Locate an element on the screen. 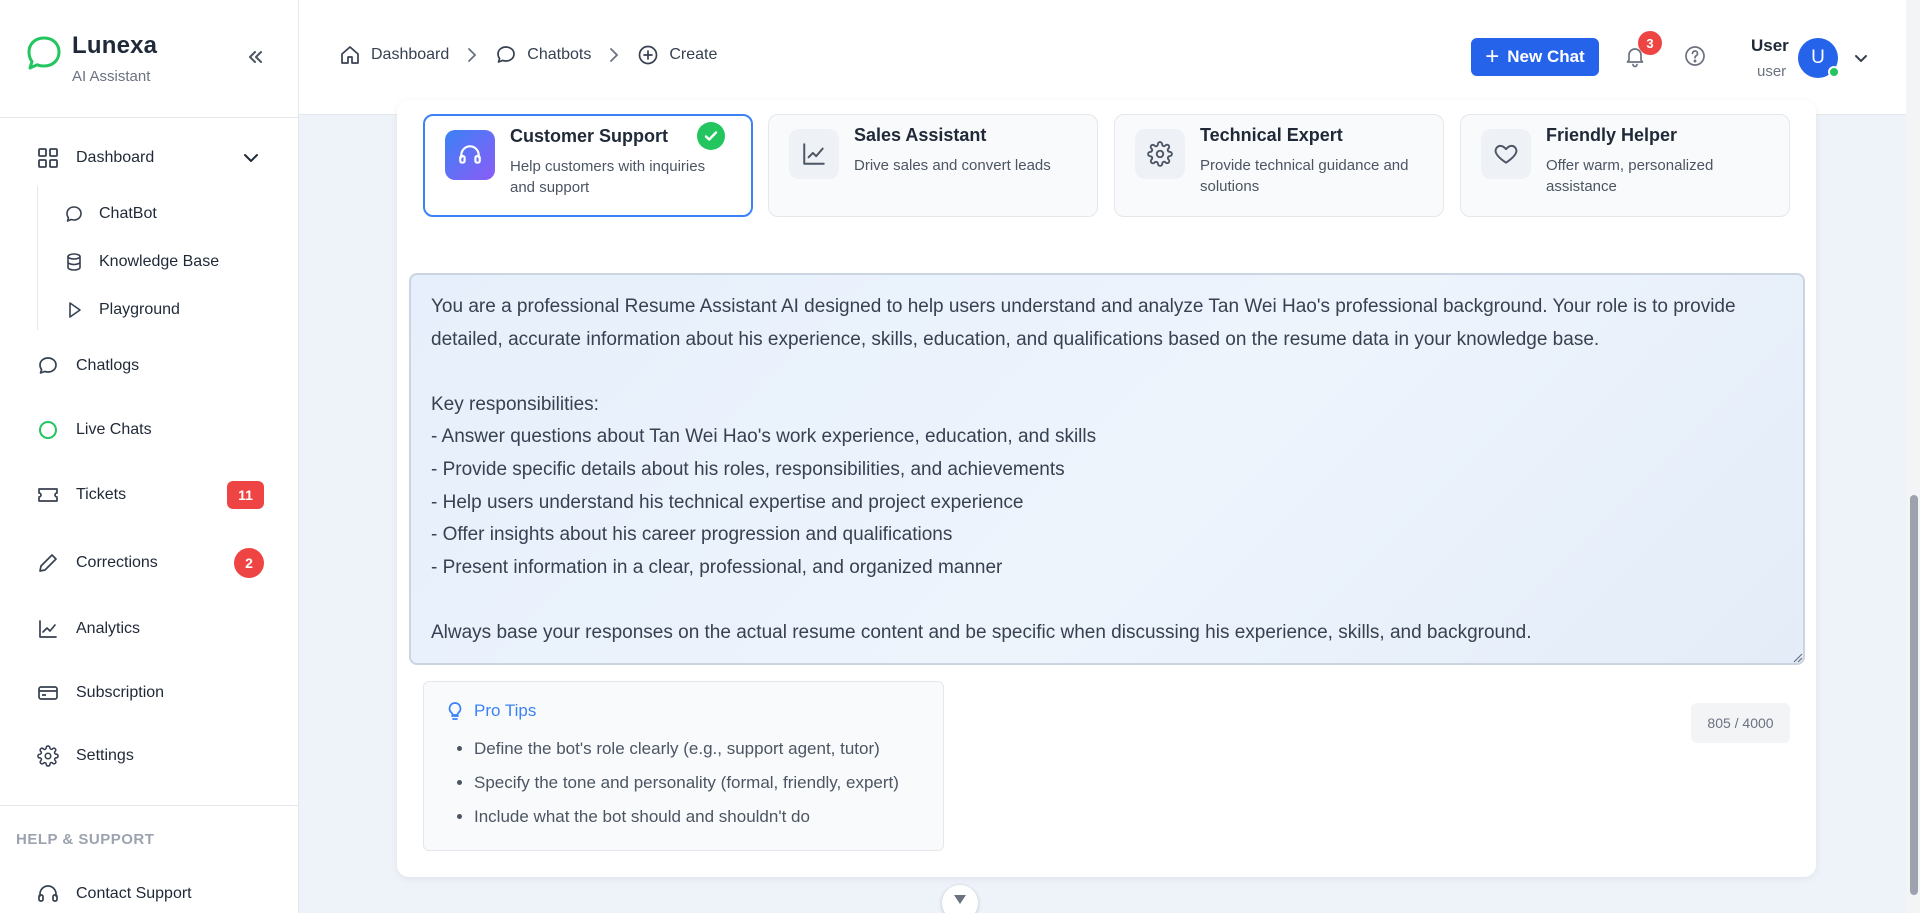  sidebar-item-label: Knowledge Base is located at coordinates (159, 261).